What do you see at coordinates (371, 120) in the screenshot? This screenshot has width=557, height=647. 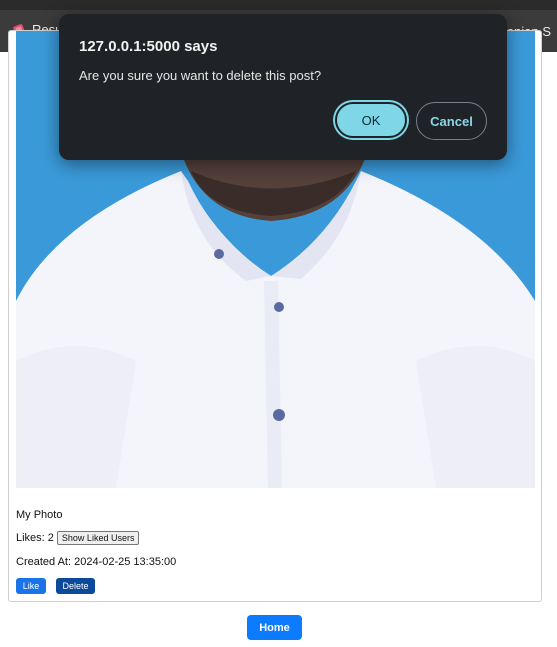 I see `dialog-ok-button: OK` at bounding box center [371, 120].